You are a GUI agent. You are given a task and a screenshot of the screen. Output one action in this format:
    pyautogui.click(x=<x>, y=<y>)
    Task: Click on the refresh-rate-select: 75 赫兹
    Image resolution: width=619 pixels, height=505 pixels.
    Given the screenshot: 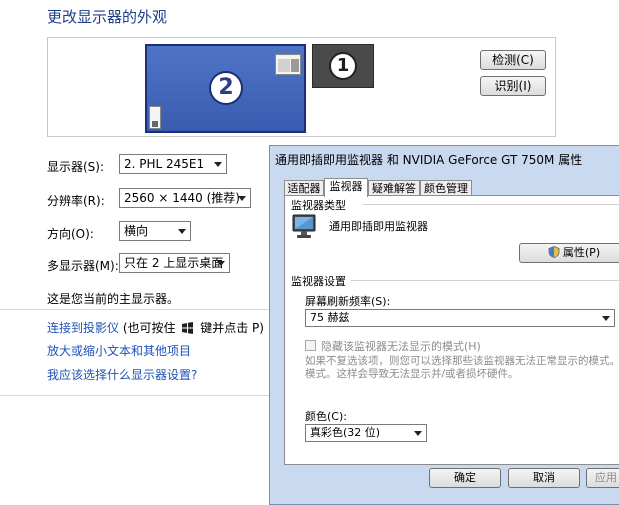 What is the action you would take?
    pyautogui.click(x=460, y=318)
    